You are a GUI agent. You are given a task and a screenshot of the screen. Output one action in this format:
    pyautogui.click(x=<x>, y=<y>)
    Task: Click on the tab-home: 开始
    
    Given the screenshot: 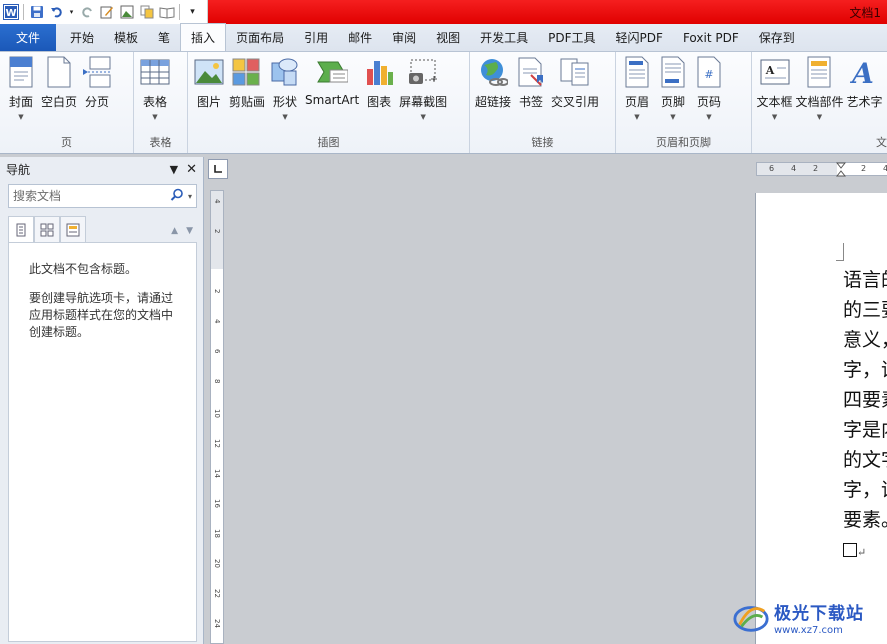 What is the action you would take?
    pyautogui.click(x=82, y=37)
    